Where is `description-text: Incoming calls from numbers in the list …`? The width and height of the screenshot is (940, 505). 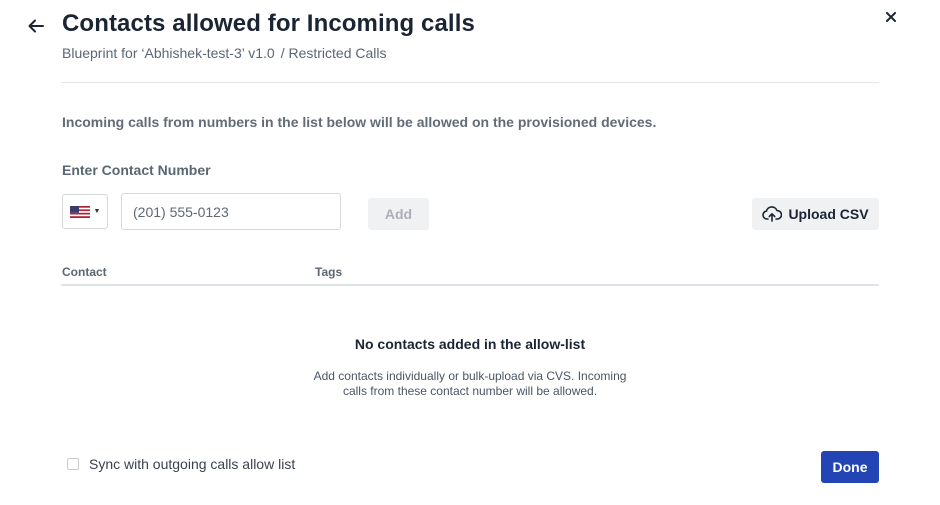 description-text: Incoming calls from numbers in the list … is located at coordinates (359, 122).